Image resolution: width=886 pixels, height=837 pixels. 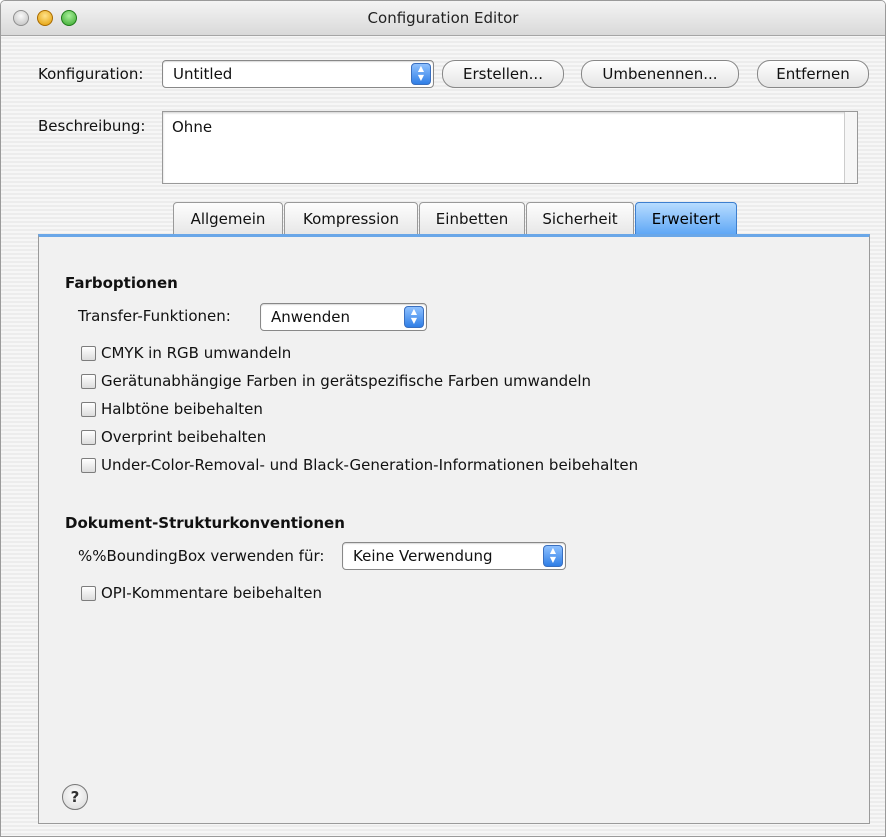 What do you see at coordinates (121, 283) in the screenshot?
I see `color-options-heading: Farboptionen` at bounding box center [121, 283].